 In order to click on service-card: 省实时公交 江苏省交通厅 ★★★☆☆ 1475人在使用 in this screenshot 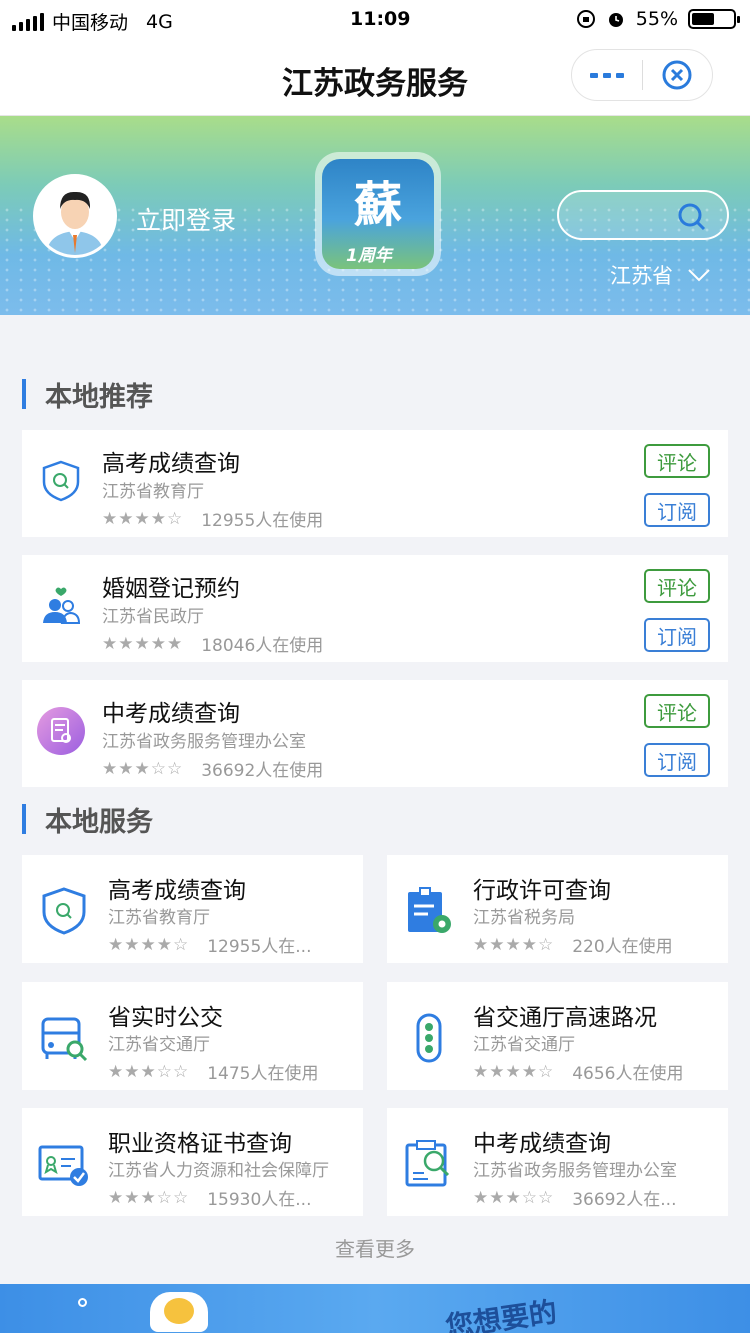, I will do `click(192, 1036)`.